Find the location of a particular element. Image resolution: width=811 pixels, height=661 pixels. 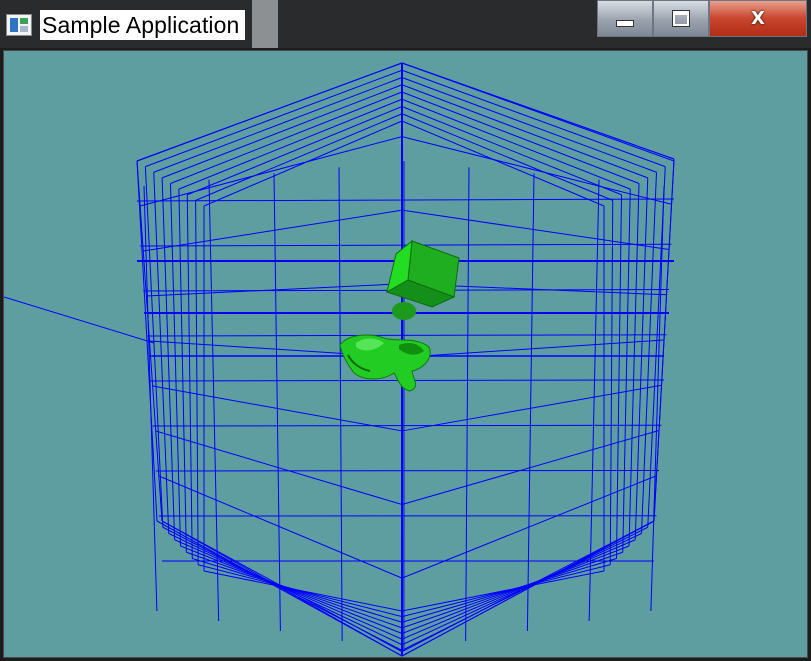

green-creature-model is located at coordinates (385, 363).